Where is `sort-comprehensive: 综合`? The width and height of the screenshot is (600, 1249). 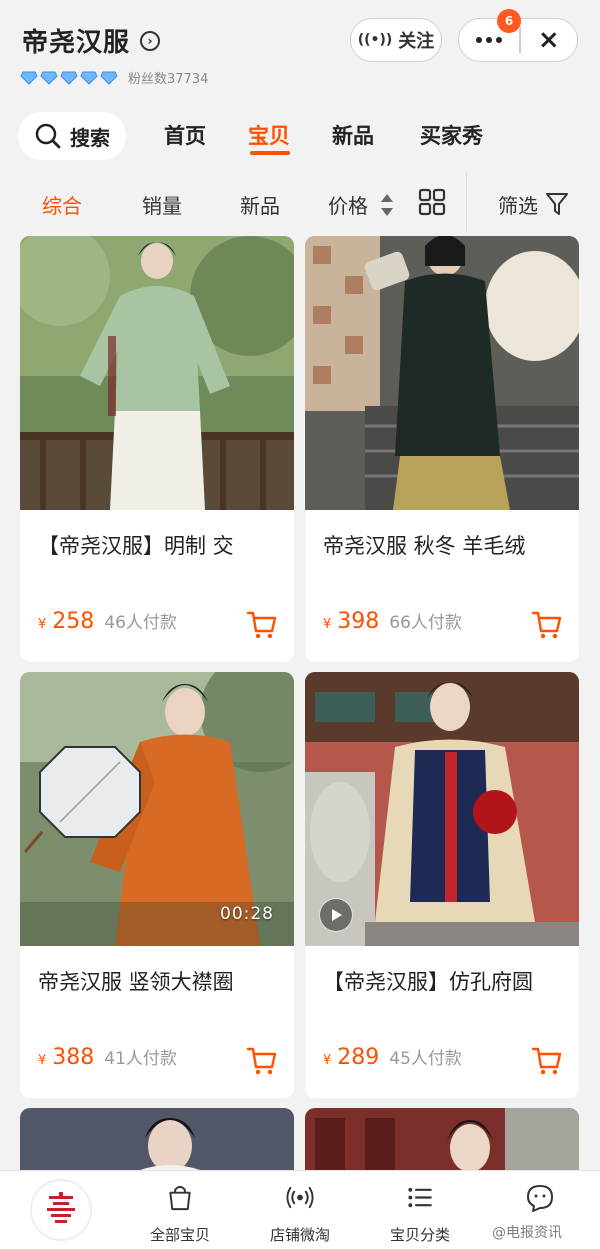 sort-comprehensive: 综合 is located at coordinates (62, 204).